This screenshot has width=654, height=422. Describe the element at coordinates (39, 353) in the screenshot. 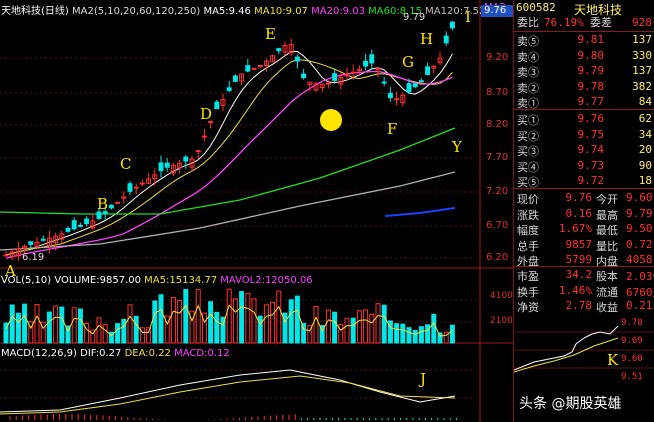

I see `macd-title: MACD(12,26,9)` at that location.